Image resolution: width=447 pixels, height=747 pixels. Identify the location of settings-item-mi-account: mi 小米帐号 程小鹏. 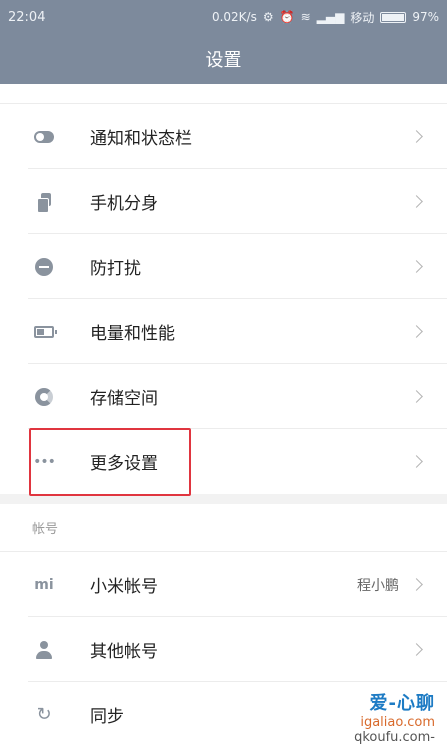
(223, 584).